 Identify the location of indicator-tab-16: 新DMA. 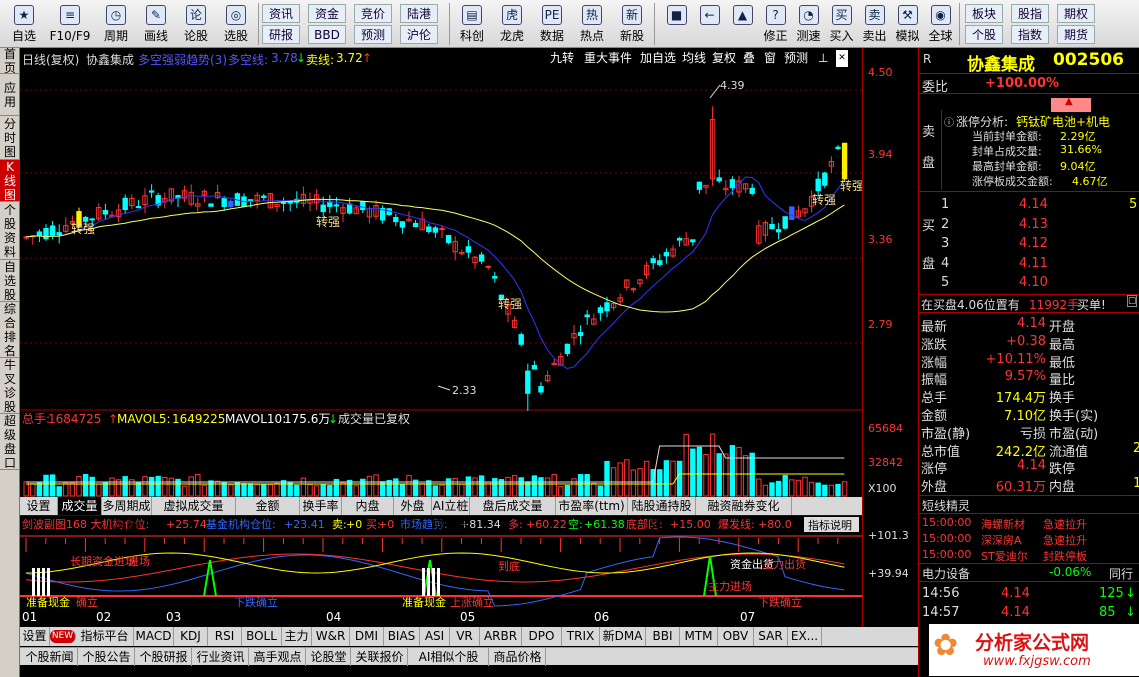
(623, 636).